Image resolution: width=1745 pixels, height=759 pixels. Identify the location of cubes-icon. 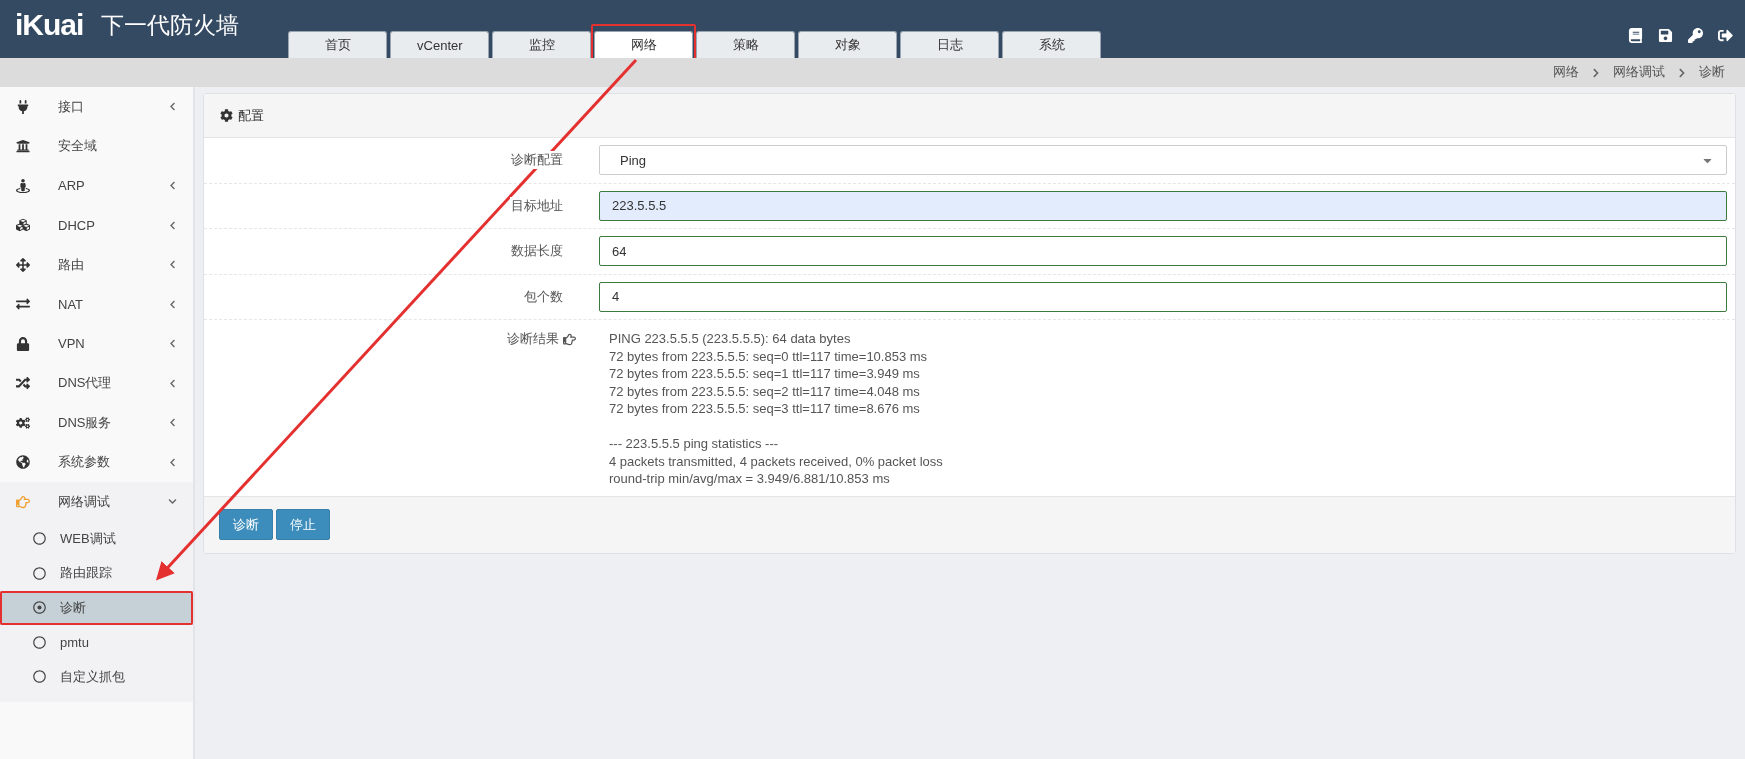
(23, 225).